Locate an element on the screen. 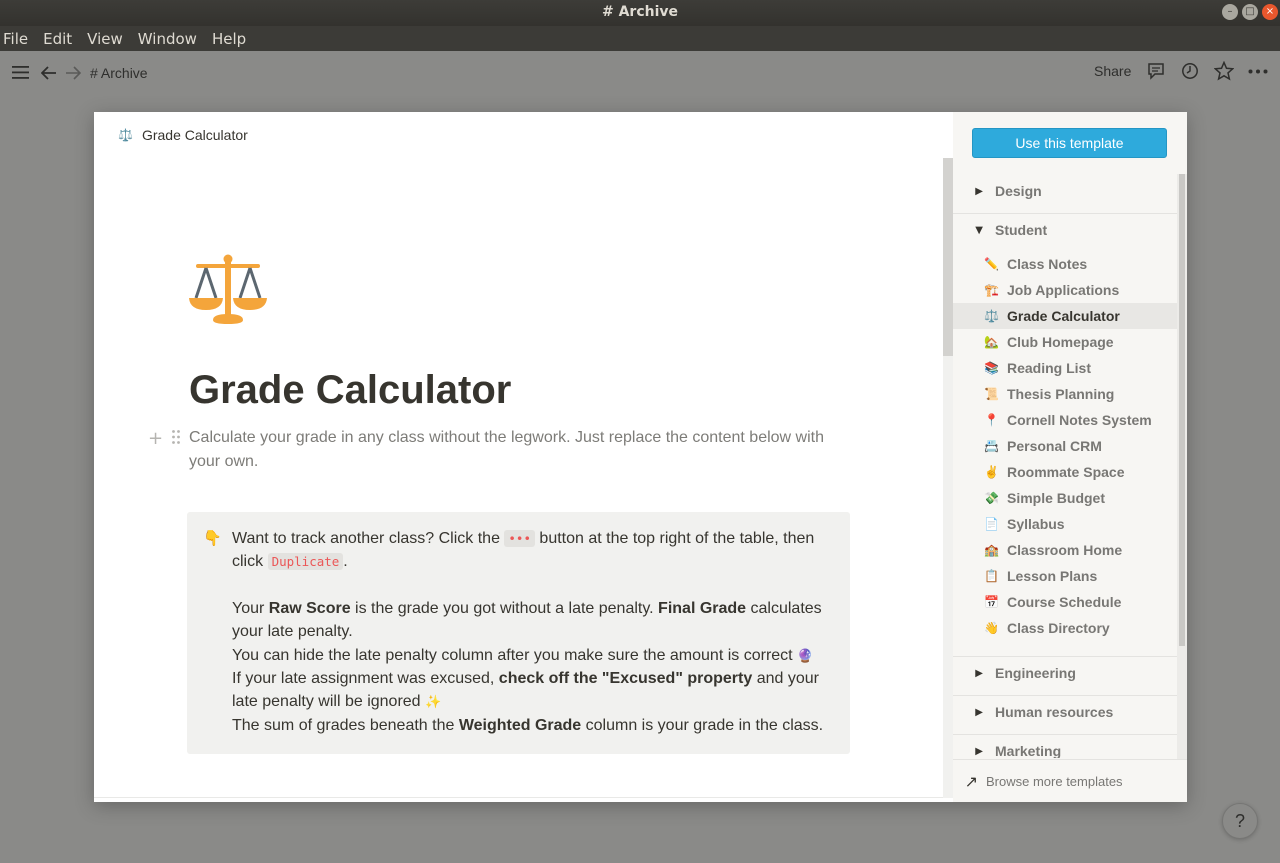  template-item-classroom-home: 🏫 Classroom Home is located at coordinates (1065, 550).